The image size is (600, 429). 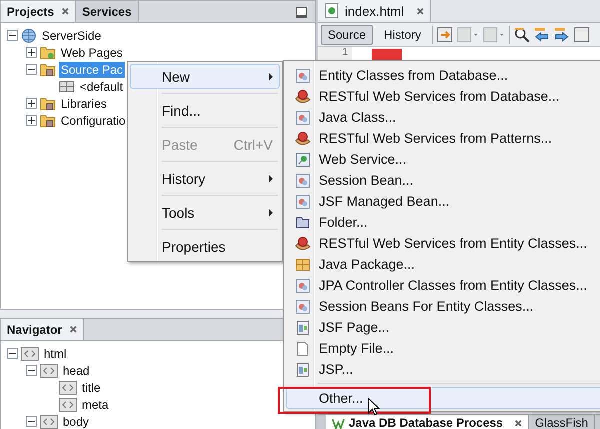 What do you see at coordinates (205, 212) in the screenshot?
I see `menu-item: Tools` at bounding box center [205, 212].